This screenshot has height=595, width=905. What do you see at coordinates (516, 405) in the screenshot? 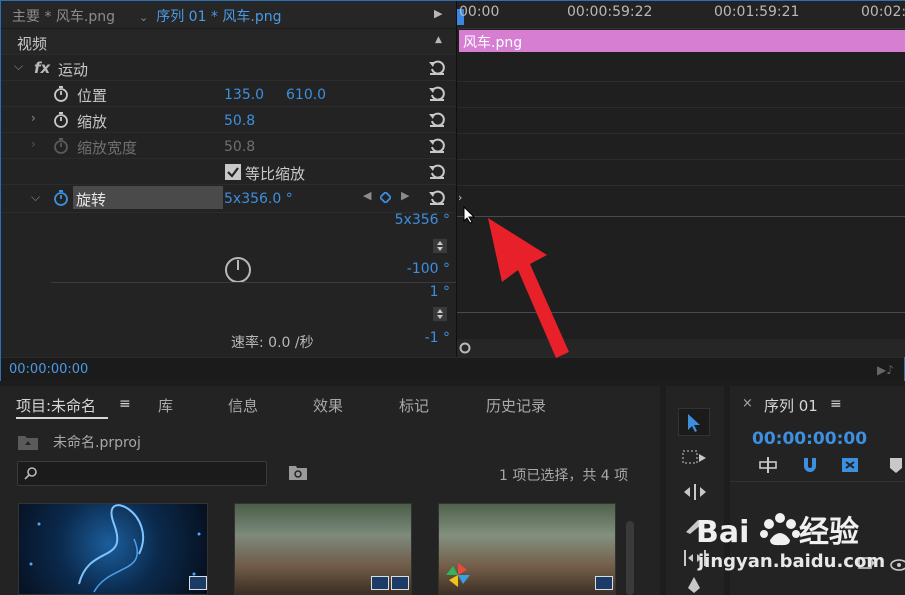
I see `tab-history: 历史记录` at bounding box center [516, 405].